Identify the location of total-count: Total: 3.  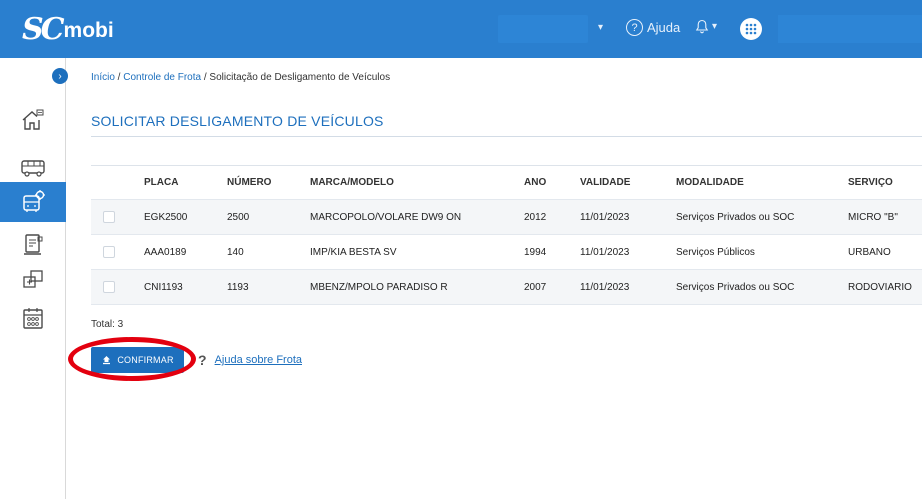
(107, 324).